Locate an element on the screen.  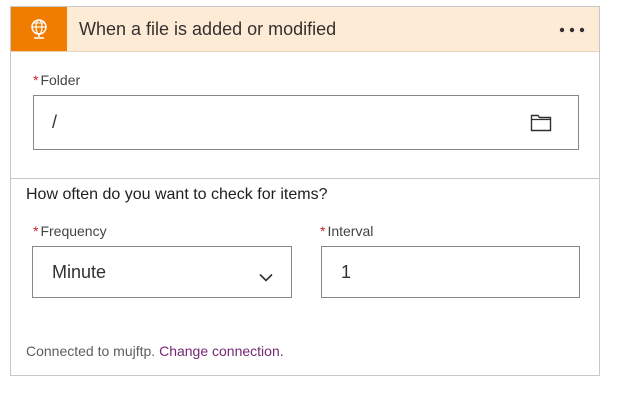
frequency-label: * Frequency is located at coordinates (70, 231).